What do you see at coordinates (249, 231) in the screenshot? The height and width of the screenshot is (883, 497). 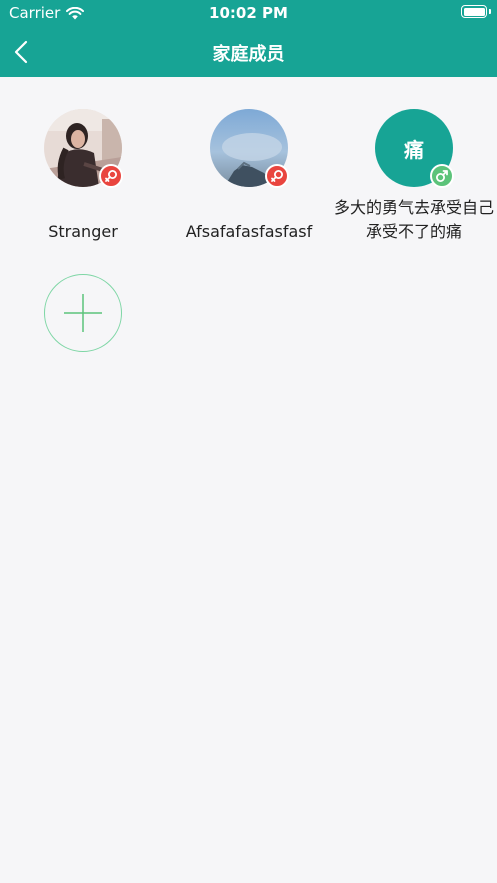 I see `member-name: Afsafafasfasfasf` at bounding box center [249, 231].